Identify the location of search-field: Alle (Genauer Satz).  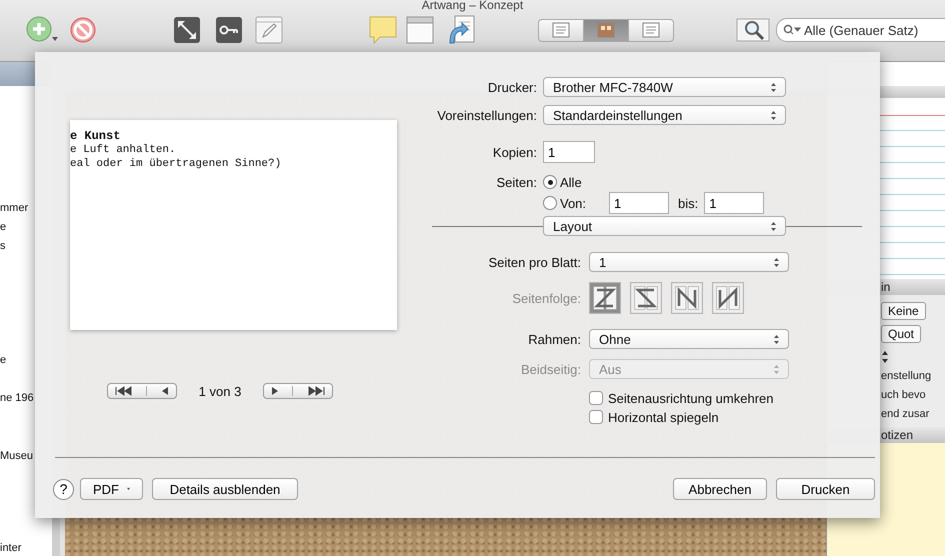
(860, 30).